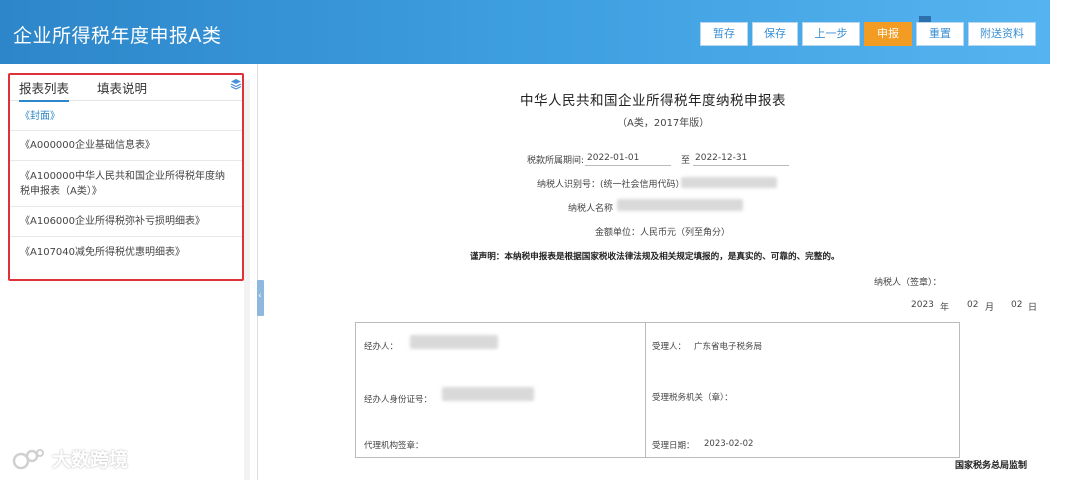 This screenshot has width=1080, height=480. I want to click on handler-label: 经办人：, so click(381, 347).